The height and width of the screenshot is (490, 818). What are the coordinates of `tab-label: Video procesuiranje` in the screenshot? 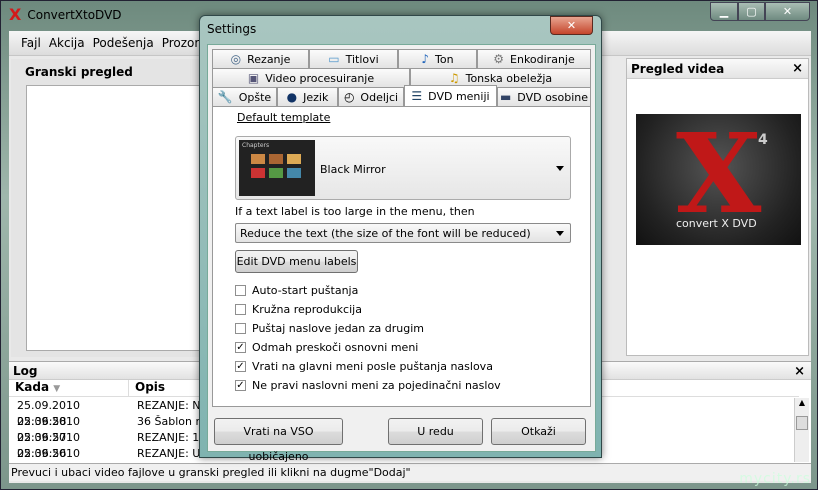 It's located at (320, 78).